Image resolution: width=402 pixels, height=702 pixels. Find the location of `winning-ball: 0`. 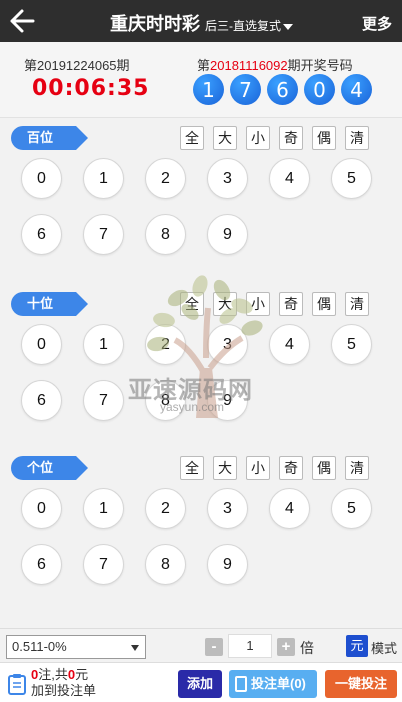

winning-ball: 0 is located at coordinates (319, 89).